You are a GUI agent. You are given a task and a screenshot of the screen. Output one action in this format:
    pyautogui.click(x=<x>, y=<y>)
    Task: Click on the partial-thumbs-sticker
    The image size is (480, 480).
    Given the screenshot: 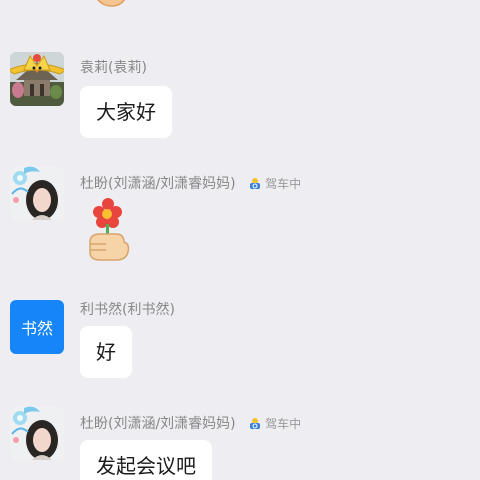 What is the action you would take?
    pyautogui.click(x=112, y=10)
    